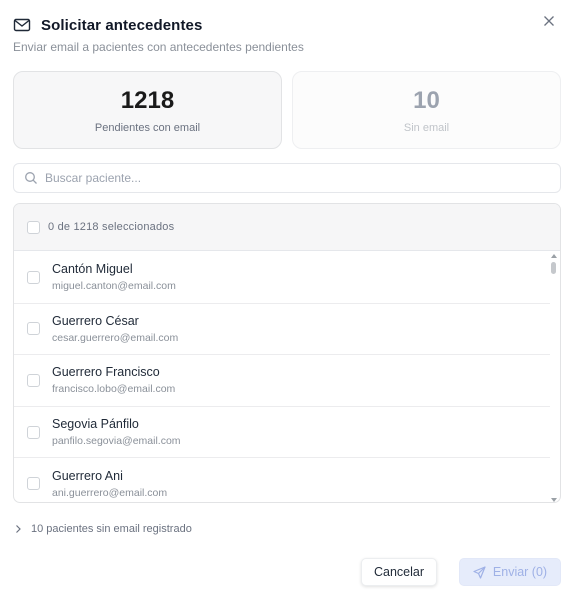  What do you see at coordinates (287, 25) in the screenshot?
I see `dialog-header: Solicitar antecedentes` at bounding box center [287, 25].